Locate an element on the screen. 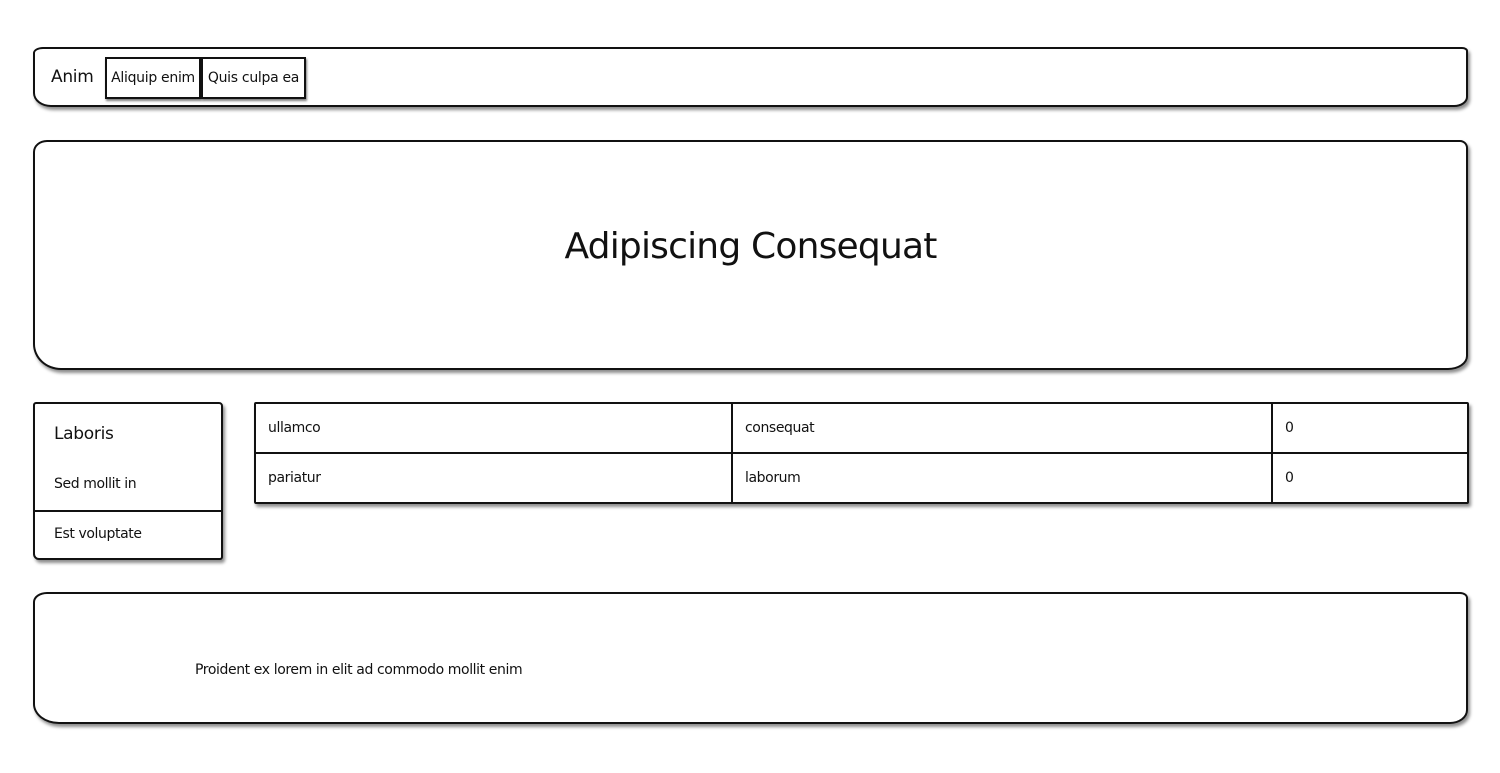 Image resolution: width=1500 pixels, height=773 pixels. table-cell: ullamco is located at coordinates (494, 429).